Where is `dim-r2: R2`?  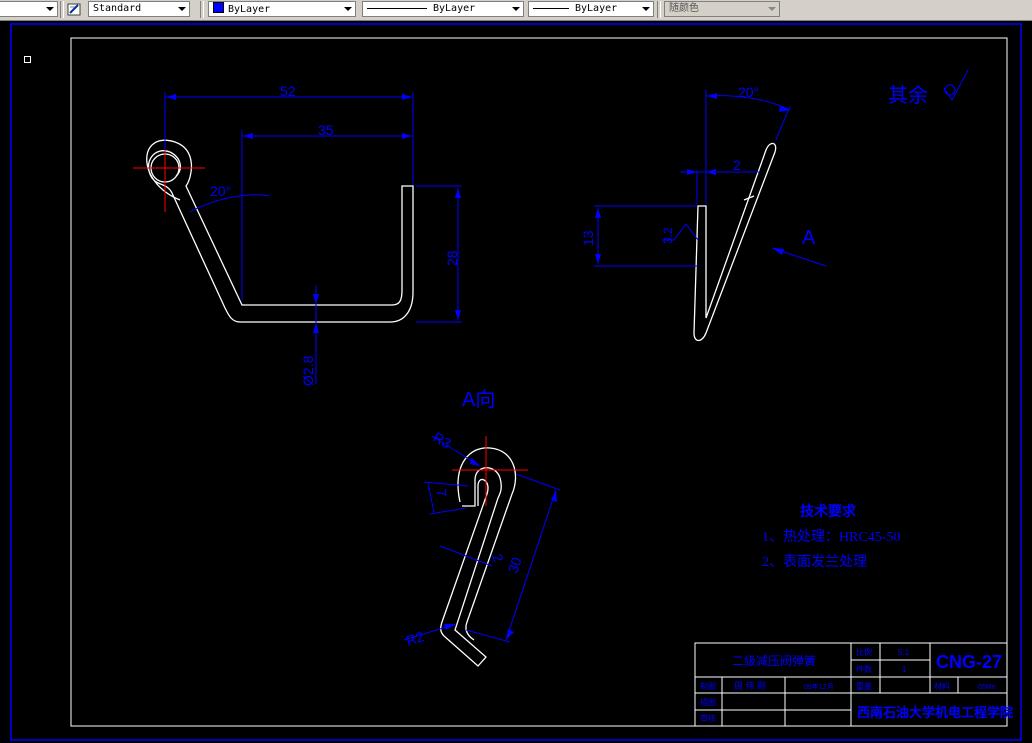
dim-r2: R2 is located at coordinates (415, 638).